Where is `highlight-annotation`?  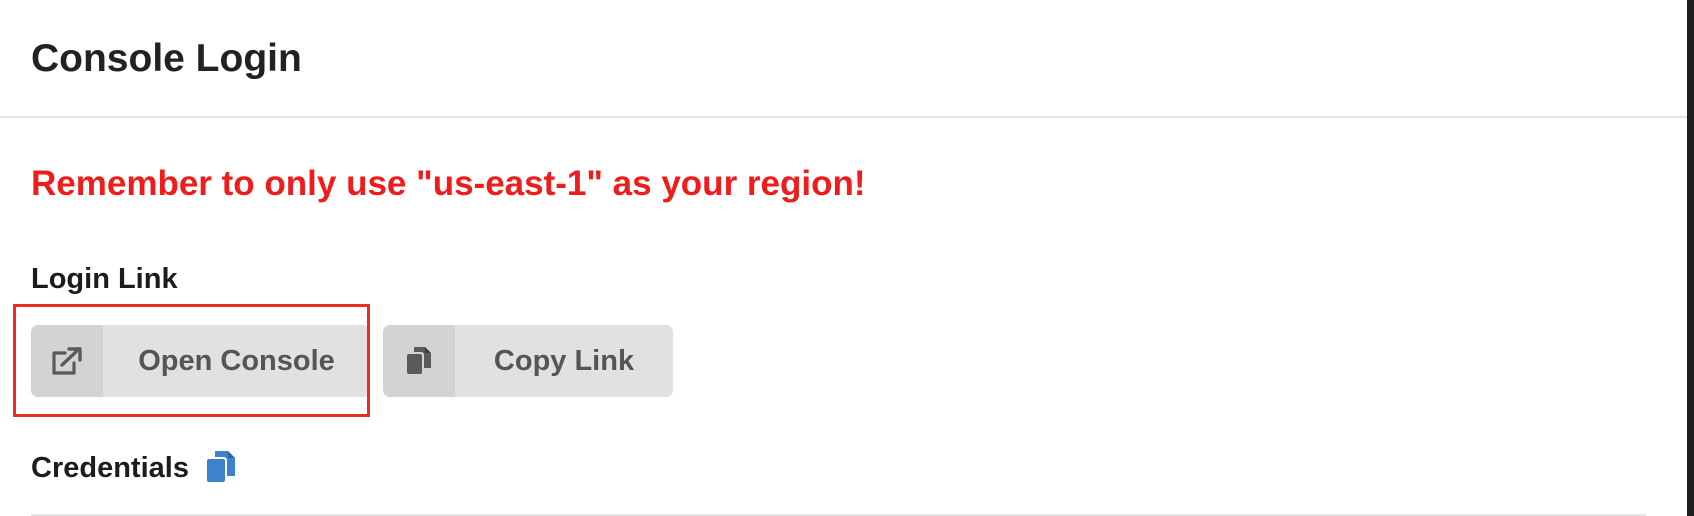
highlight-annotation is located at coordinates (191, 360).